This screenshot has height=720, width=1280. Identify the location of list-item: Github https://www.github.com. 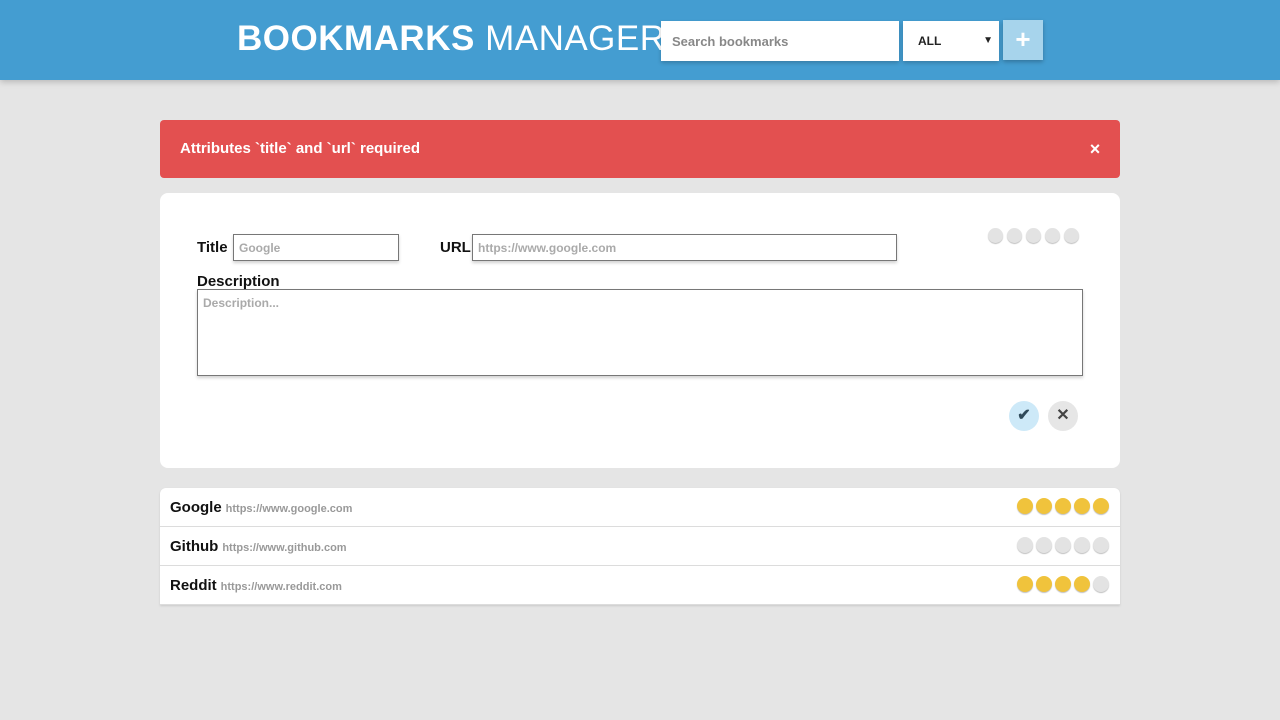
(640, 546).